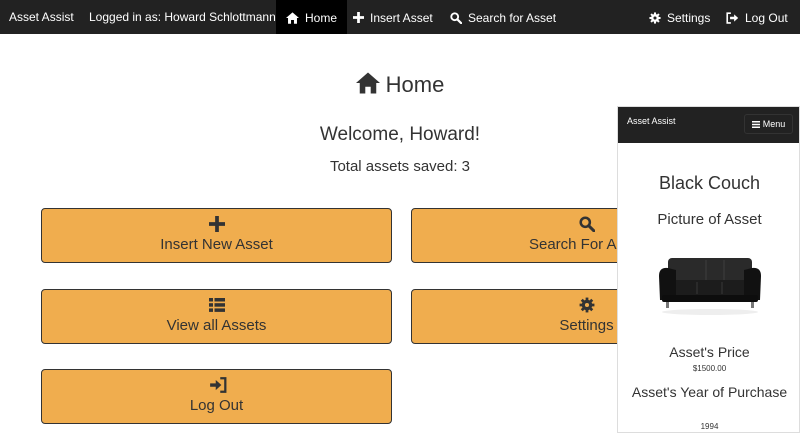 The image size is (800, 433). Describe the element at coordinates (709, 392) in the screenshot. I see `year-label: Asset's Year of Purchase` at that location.